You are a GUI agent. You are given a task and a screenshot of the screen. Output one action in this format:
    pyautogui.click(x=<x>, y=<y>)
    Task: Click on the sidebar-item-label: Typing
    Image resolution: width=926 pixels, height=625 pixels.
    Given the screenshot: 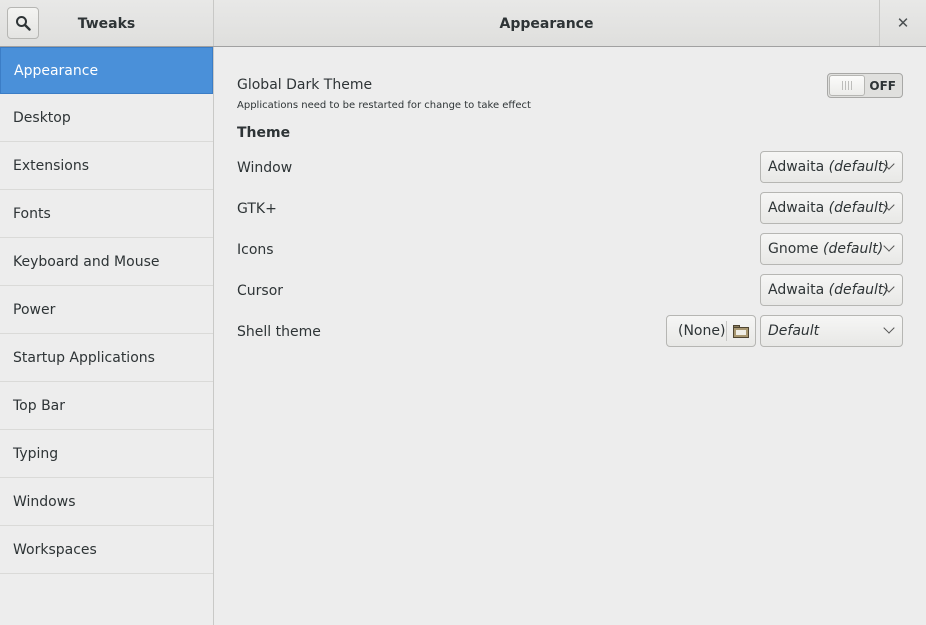 What is the action you would take?
    pyautogui.click(x=36, y=453)
    